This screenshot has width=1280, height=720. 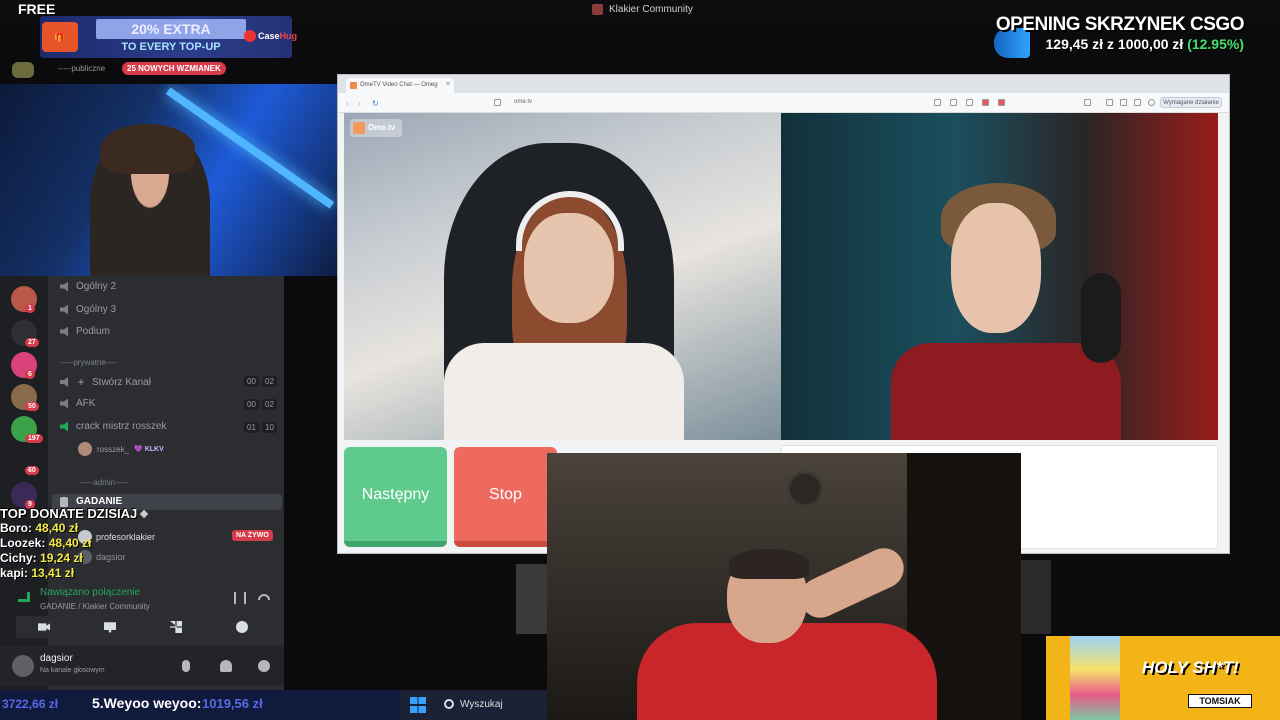 What do you see at coordinates (481, 704) in the screenshot?
I see `taskbar-search: Wyszukaj` at bounding box center [481, 704].